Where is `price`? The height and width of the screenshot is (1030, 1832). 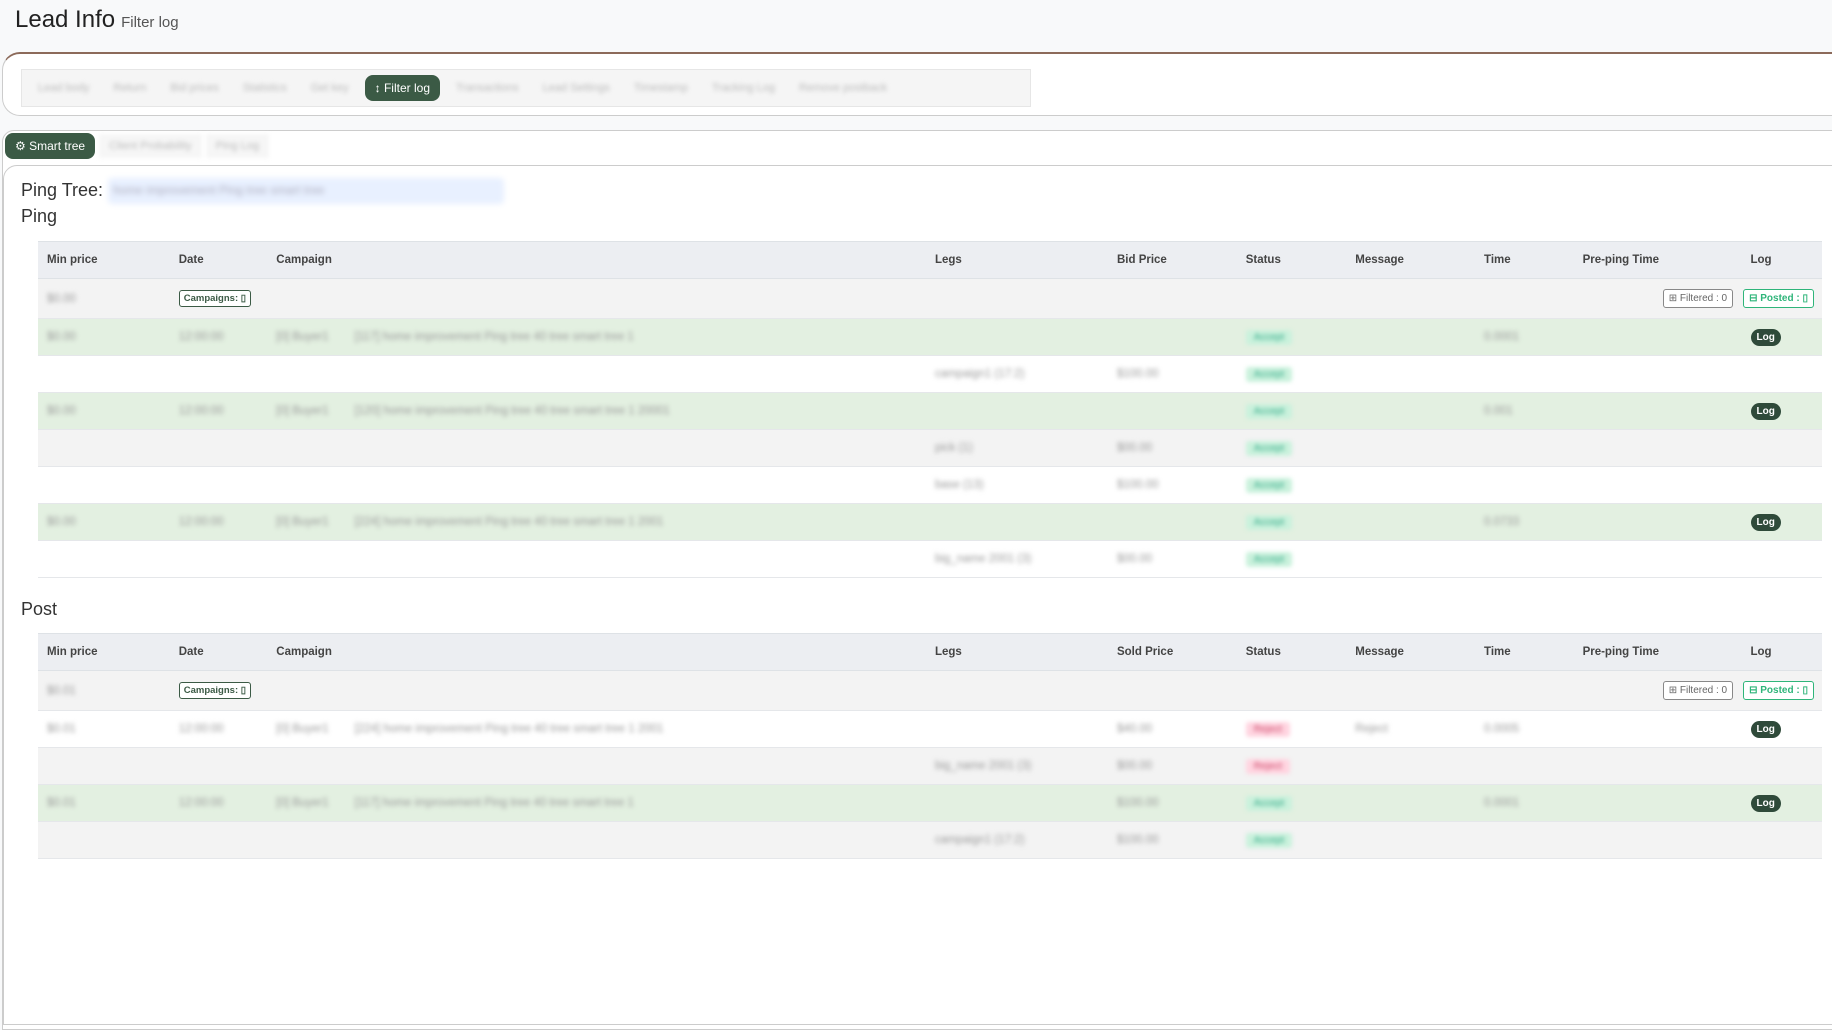 price is located at coordinates (1172, 337).